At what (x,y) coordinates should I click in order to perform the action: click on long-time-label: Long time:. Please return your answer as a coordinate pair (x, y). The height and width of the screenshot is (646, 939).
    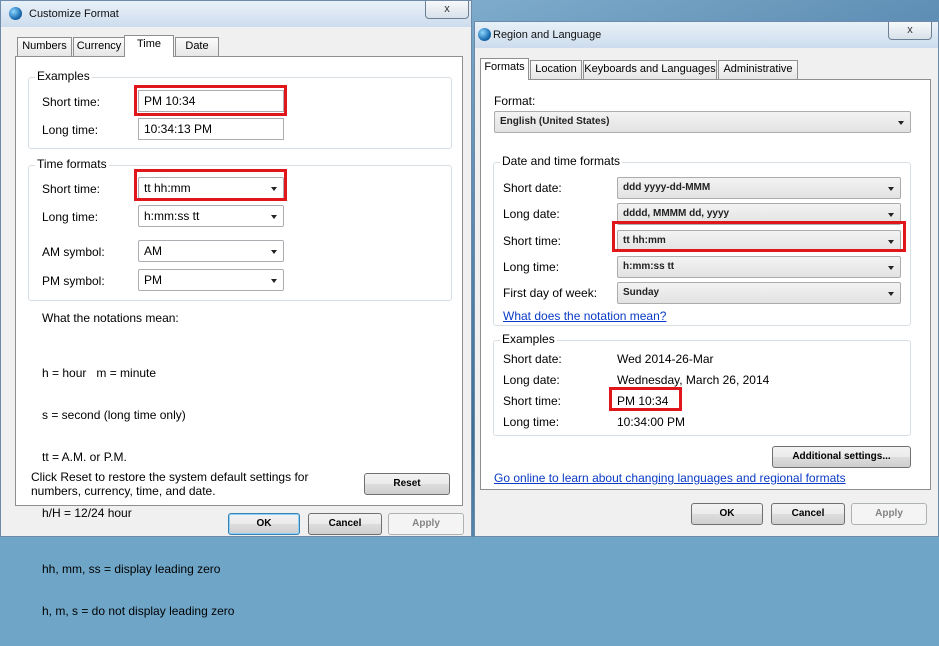
    Looking at the image, I should click on (531, 267).